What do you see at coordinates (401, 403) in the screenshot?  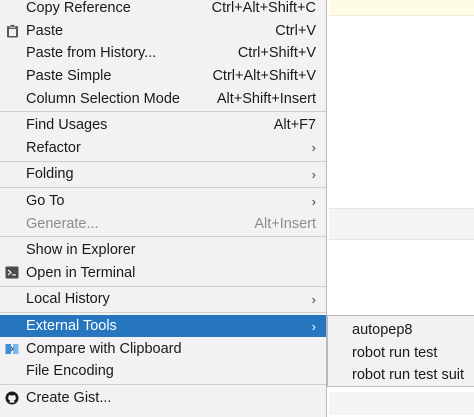 I see `editor-gutter-band-bottom` at bounding box center [401, 403].